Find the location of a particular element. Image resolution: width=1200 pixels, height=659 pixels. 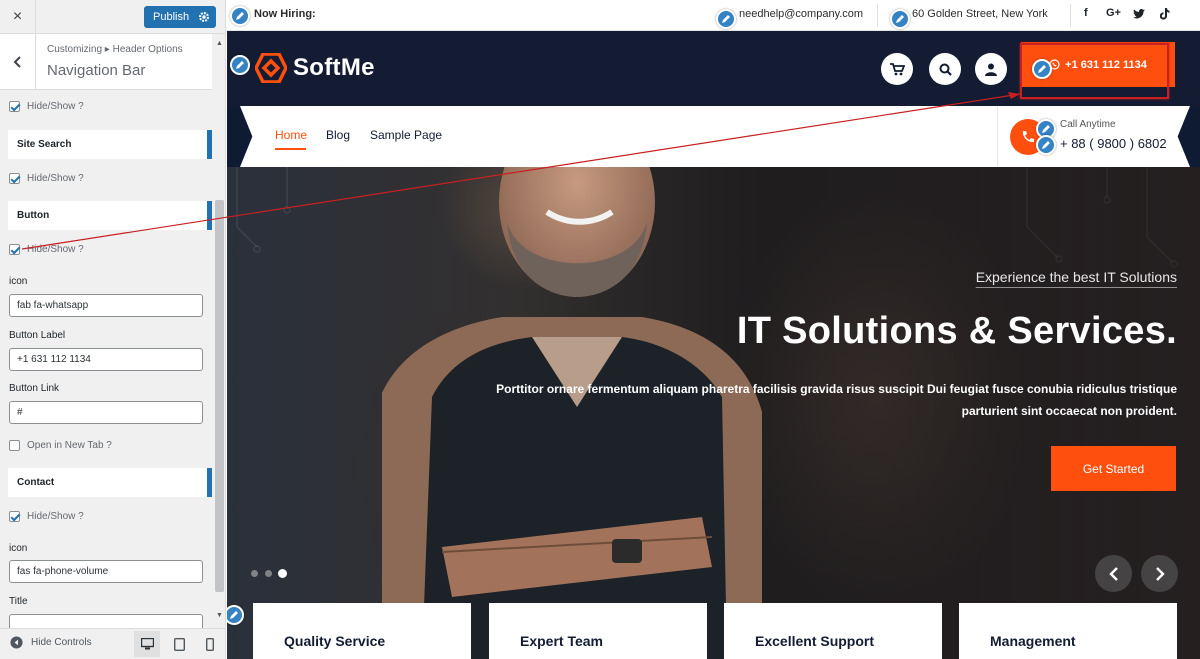

scroll-up-icon: ▲ is located at coordinates (219, 43).